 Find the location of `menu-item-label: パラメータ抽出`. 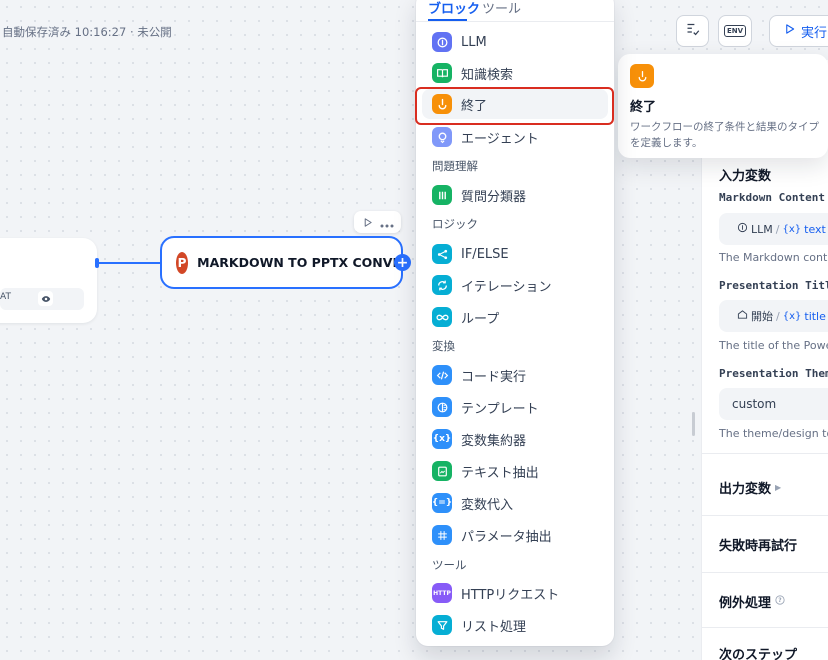

menu-item-label: パラメータ抽出 is located at coordinates (506, 537).